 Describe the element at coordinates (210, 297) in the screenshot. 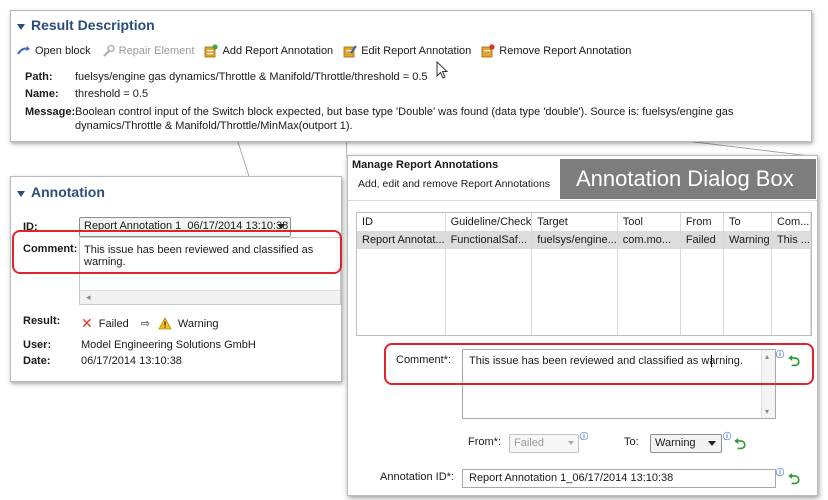

I see `horizontal-scrollbar: ◂` at that location.